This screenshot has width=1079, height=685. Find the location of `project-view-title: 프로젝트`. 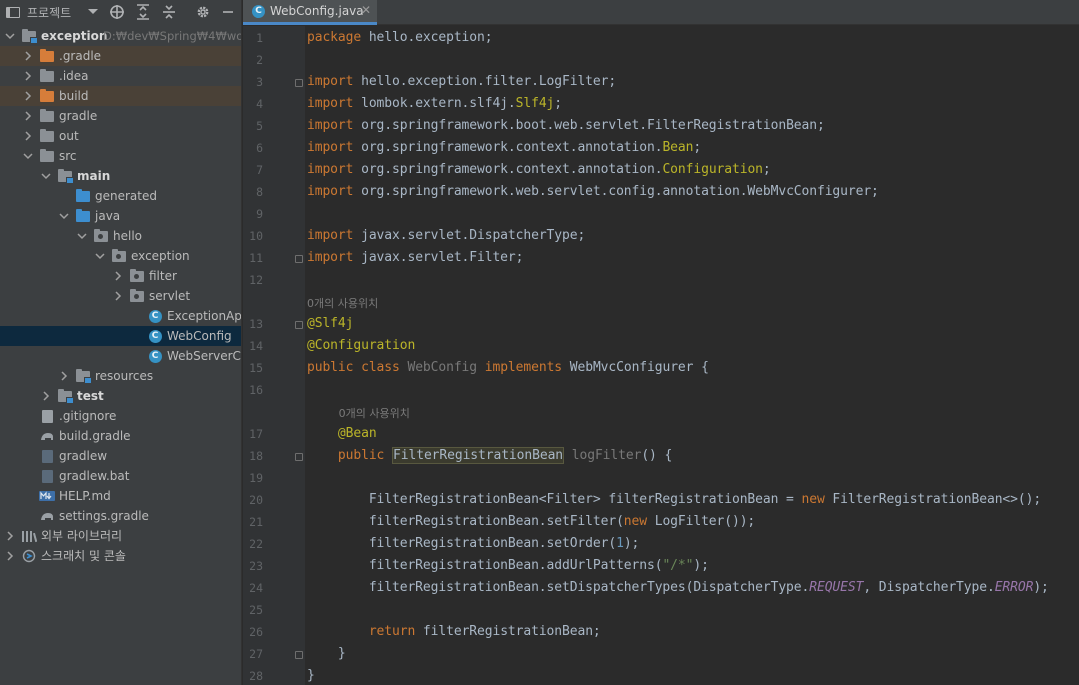

project-view-title: 프로젝트 is located at coordinates (49, 12).